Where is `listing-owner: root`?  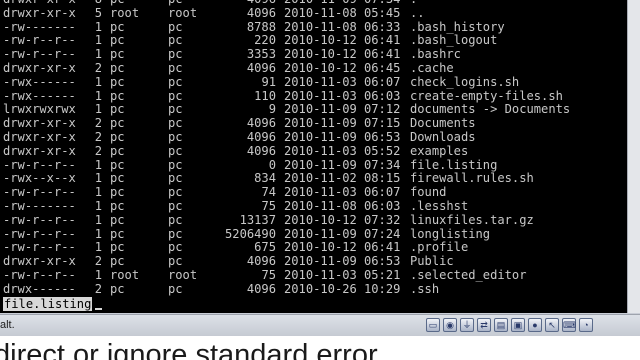 listing-owner: root is located at coordinates (125, 12).